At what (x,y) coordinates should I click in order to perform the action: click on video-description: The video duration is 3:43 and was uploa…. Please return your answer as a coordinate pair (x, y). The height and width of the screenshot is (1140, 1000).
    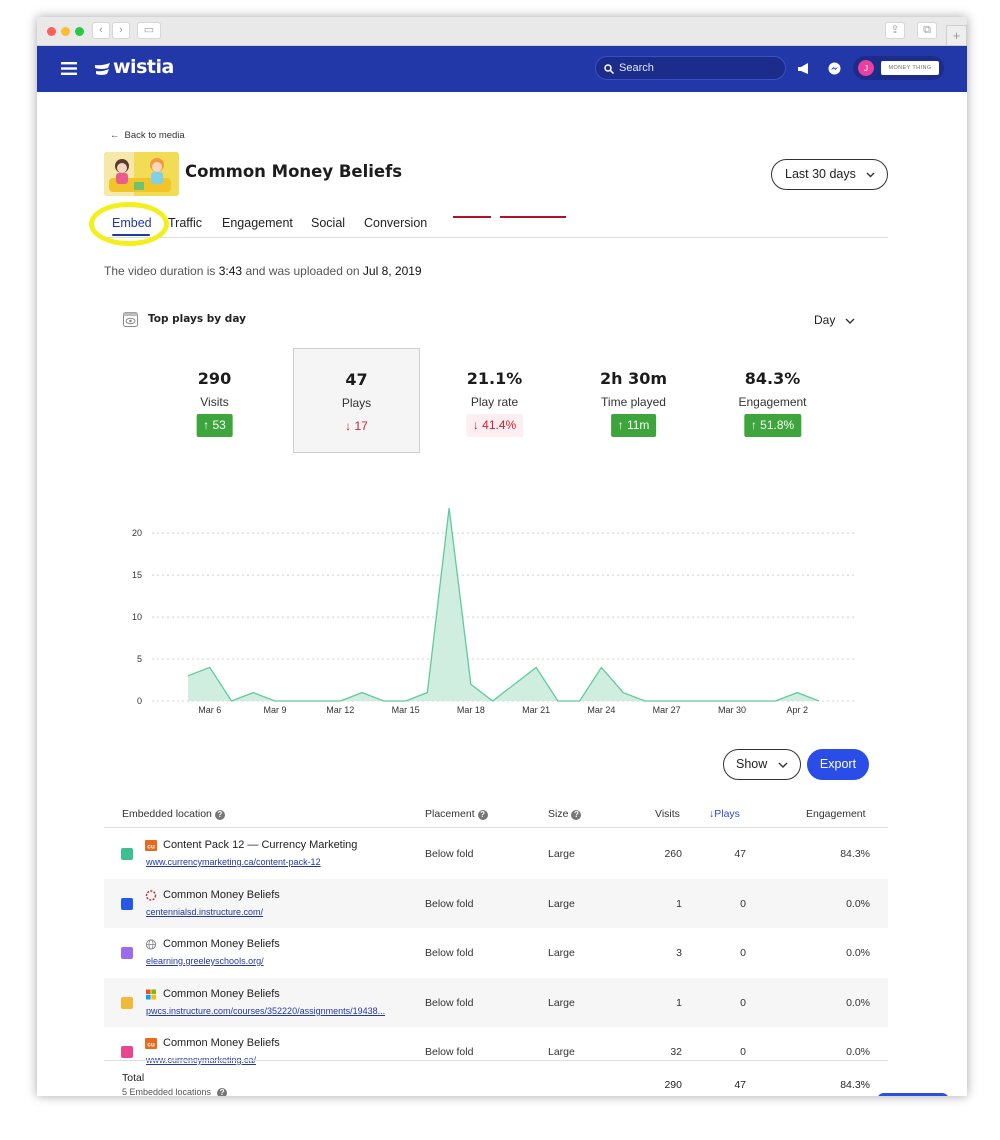
    Looking at the image, I should click on (263, 271).